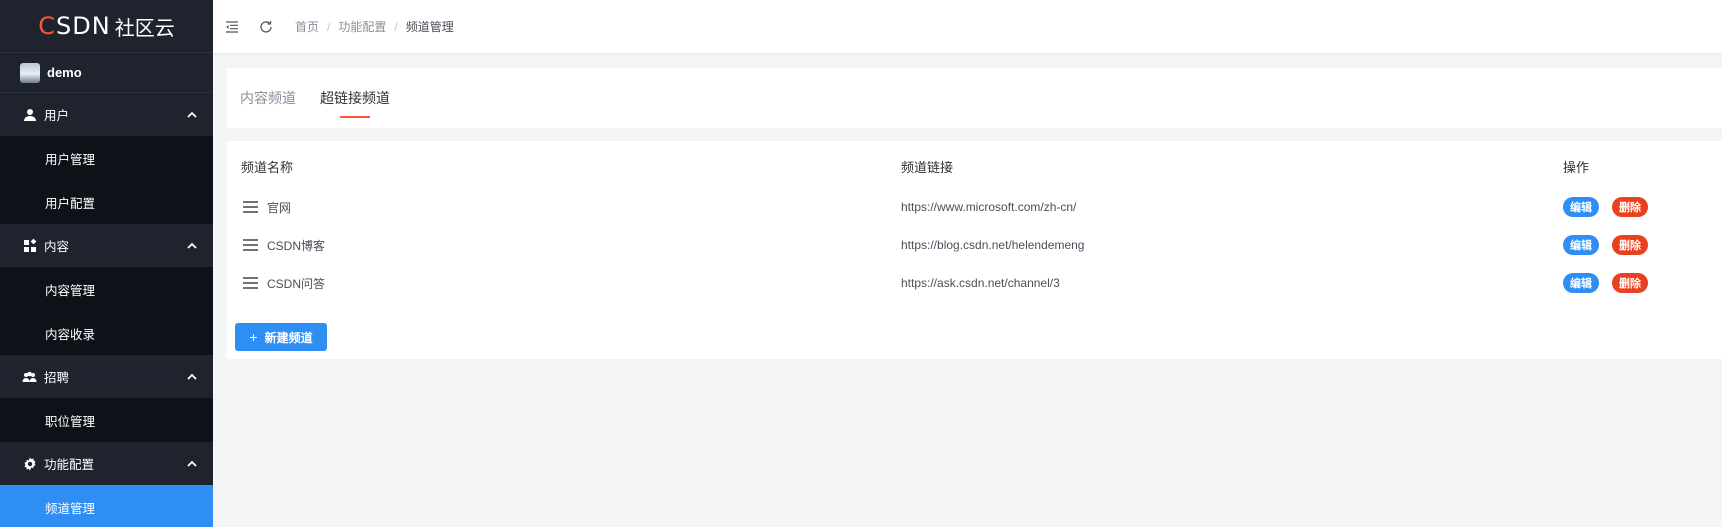  What do you see at coordinates (253, 337) in the screenshot?
I see `plus-icon: +` at bounding box center [253, 337].